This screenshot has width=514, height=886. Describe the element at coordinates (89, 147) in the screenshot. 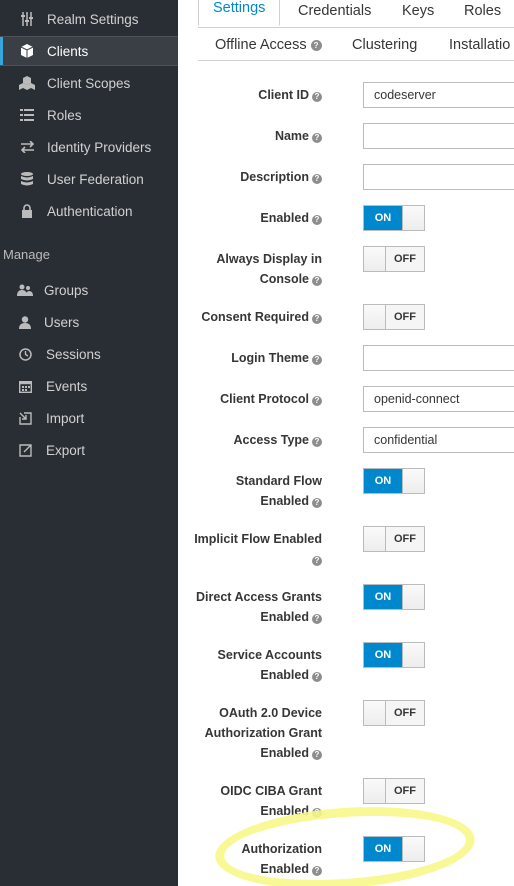

I see `sidebar-item-identity-providers: Identity Providers` at that location.